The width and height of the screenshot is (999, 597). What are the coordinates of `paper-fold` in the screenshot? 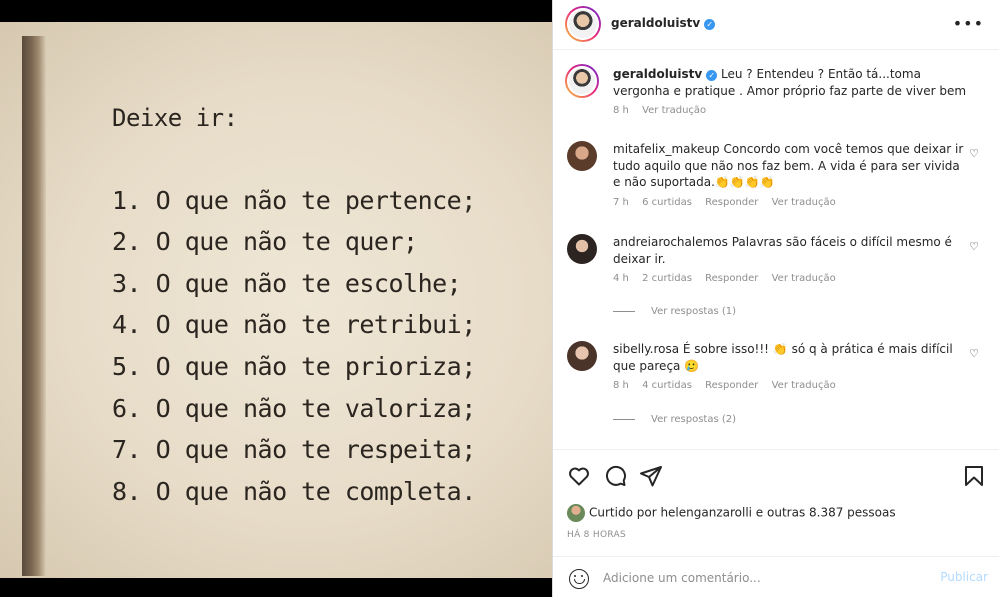 It's located at (34, 306).